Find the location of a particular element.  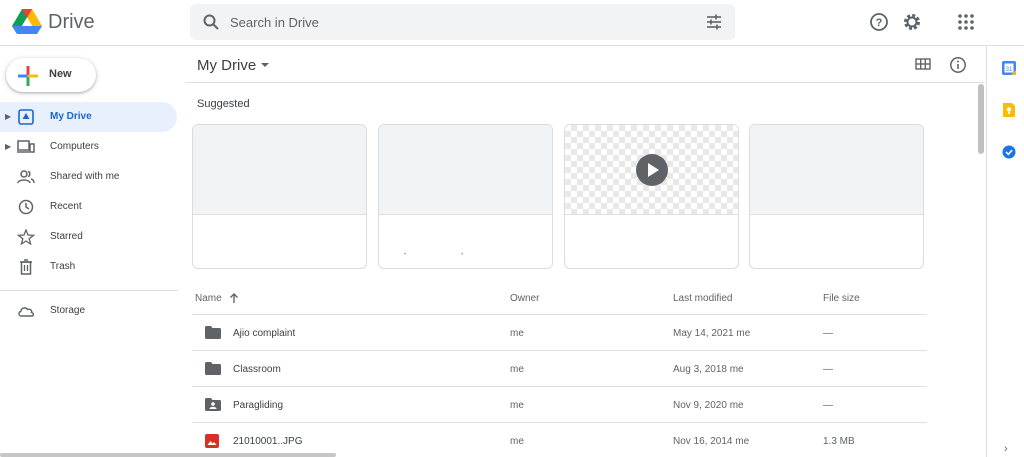

grid-view-icon is located at coordinates (923, 64).